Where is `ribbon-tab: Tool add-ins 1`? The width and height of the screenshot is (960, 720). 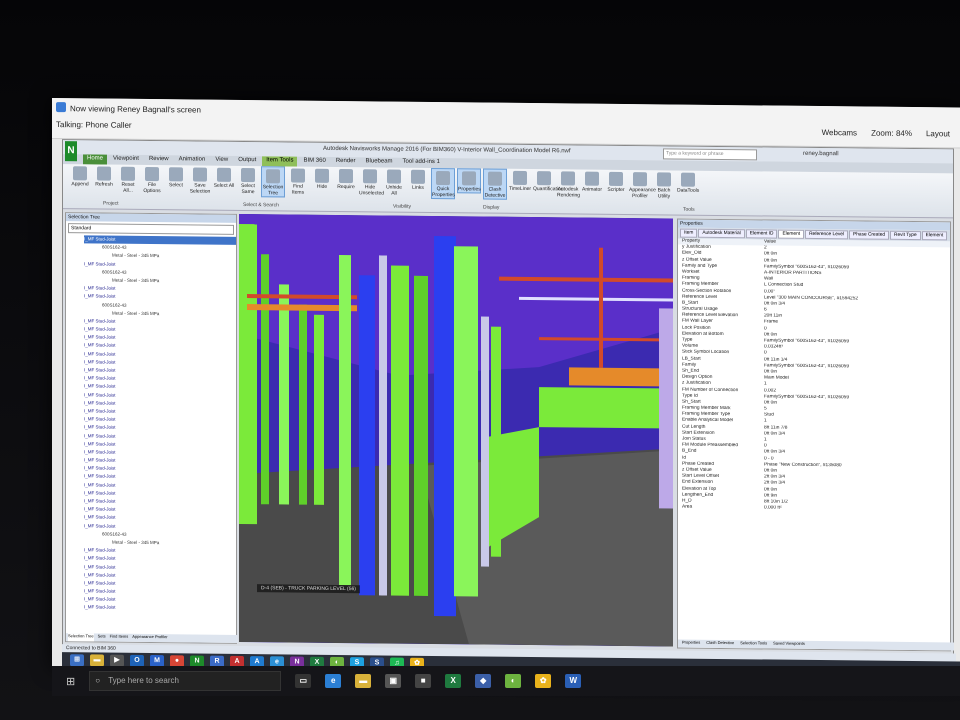 ribbon-tab: Tool add-ins 1 is located at coordinates (421, 163).